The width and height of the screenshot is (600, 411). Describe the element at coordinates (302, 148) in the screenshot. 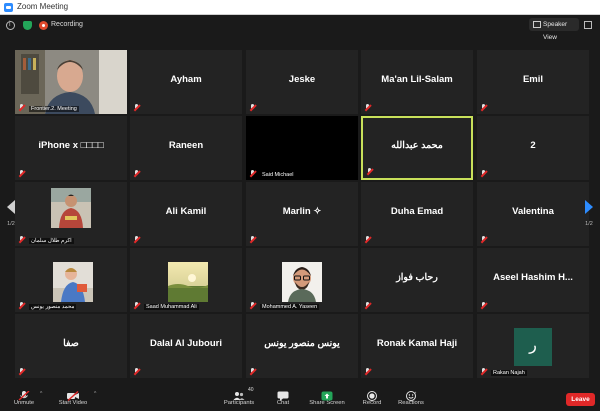

I see `participant-tile: Said Michael` at that location.